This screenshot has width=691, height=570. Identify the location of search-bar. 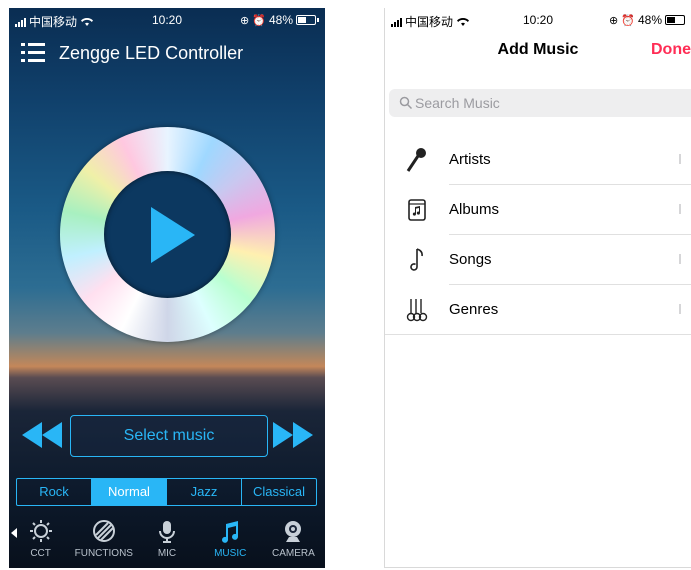
(540, 103).